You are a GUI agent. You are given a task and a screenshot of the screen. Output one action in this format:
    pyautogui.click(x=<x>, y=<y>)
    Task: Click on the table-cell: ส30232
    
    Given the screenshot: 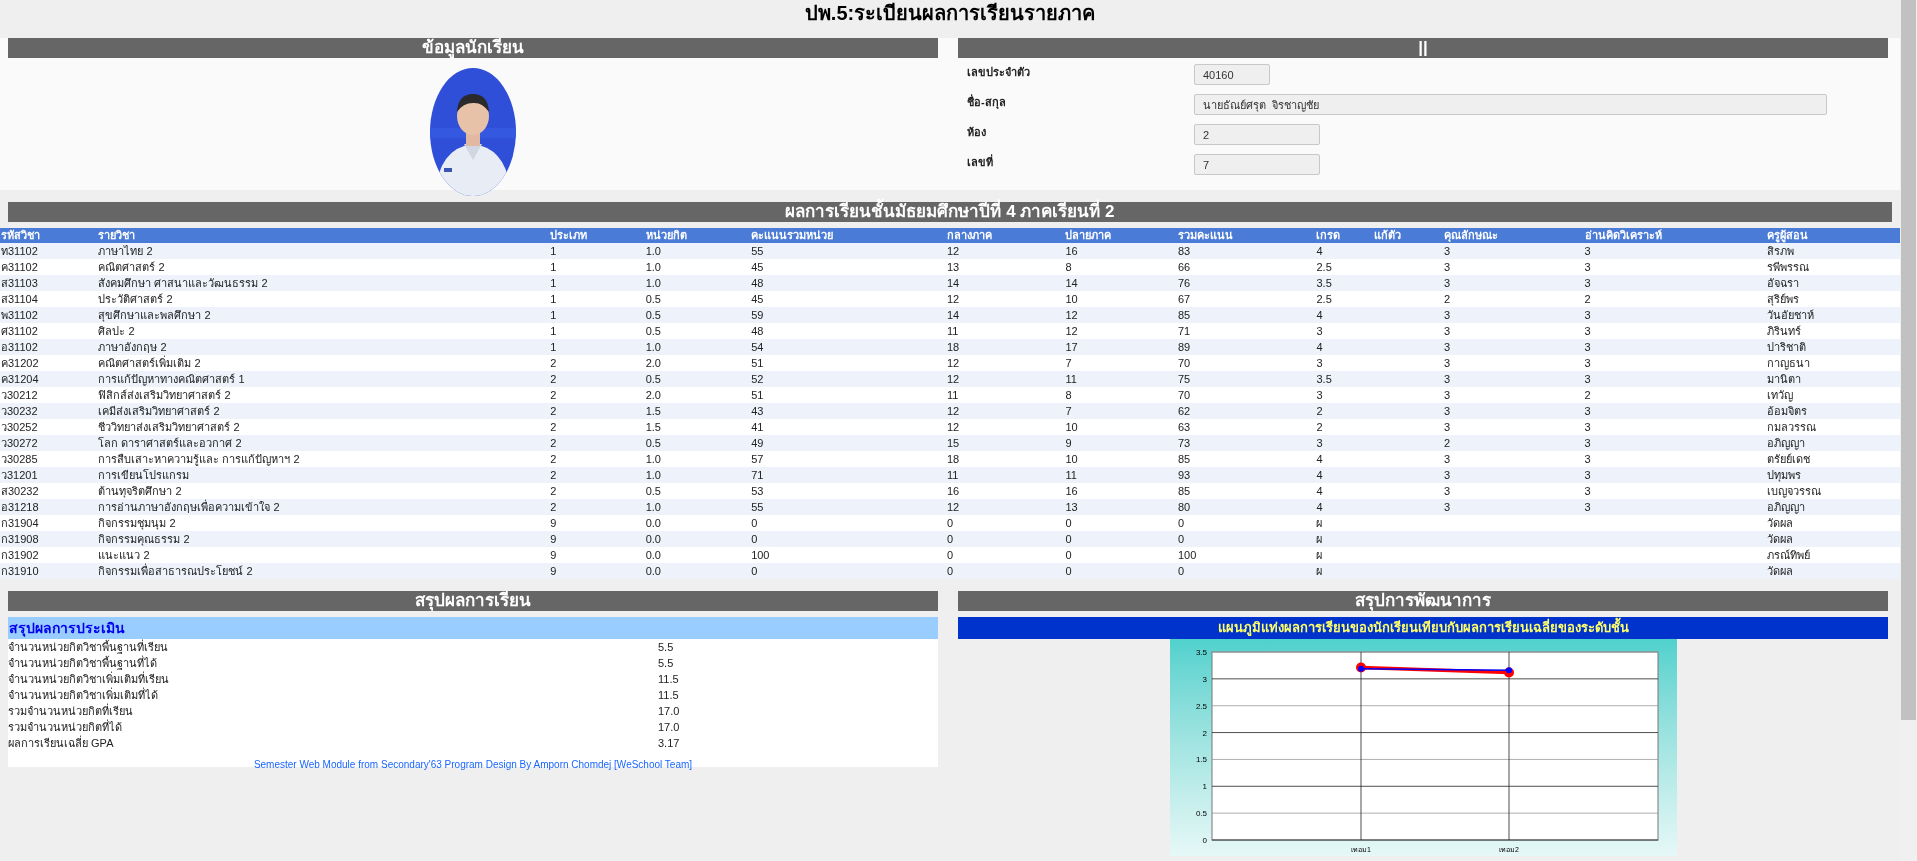 What is the action you would take?
    pyautogui.click(x=20, y=491)
    